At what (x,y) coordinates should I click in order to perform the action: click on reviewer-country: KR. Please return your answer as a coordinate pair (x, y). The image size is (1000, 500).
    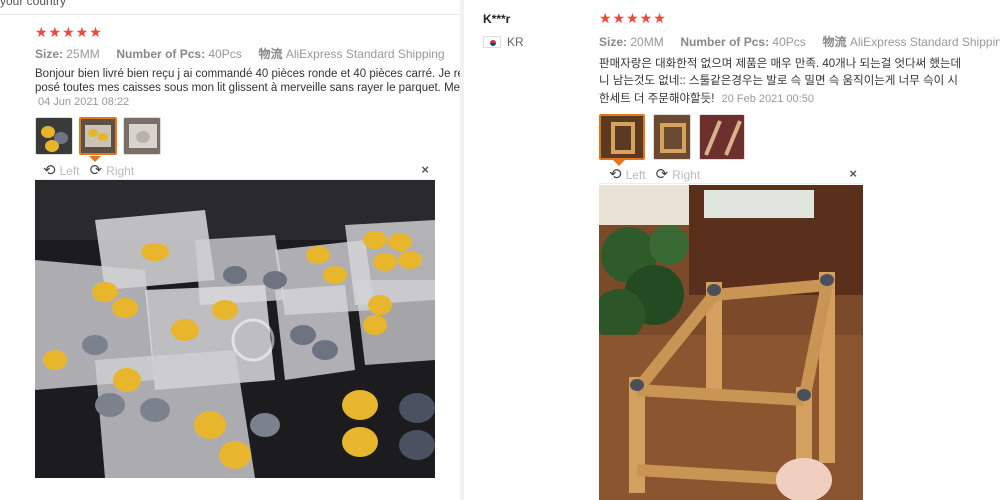
    Looking at the image, I should click on (503, 42).